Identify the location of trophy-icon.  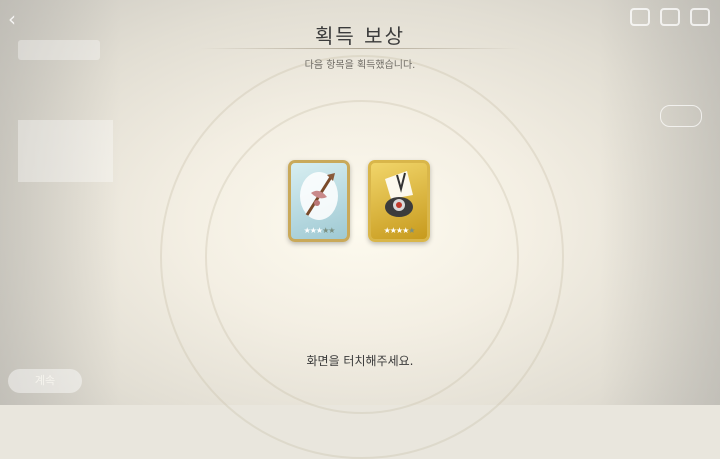
(399, 194).